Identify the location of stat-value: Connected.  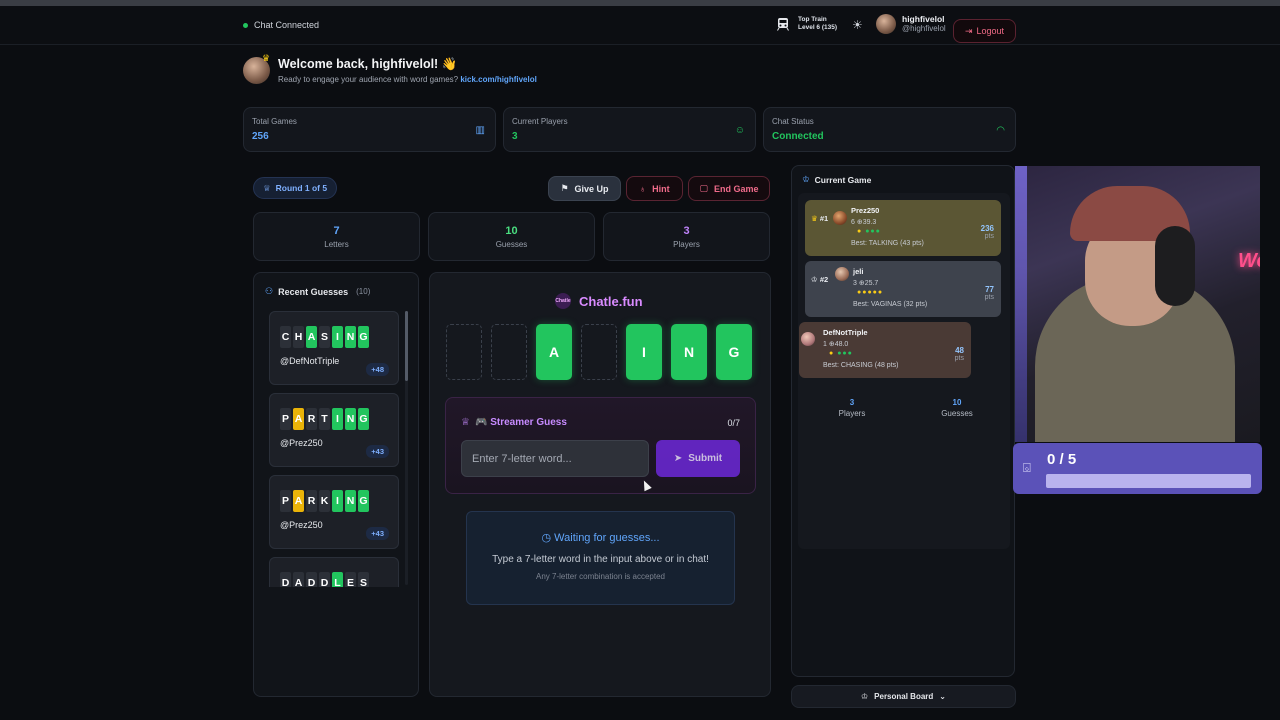
(798, 136).